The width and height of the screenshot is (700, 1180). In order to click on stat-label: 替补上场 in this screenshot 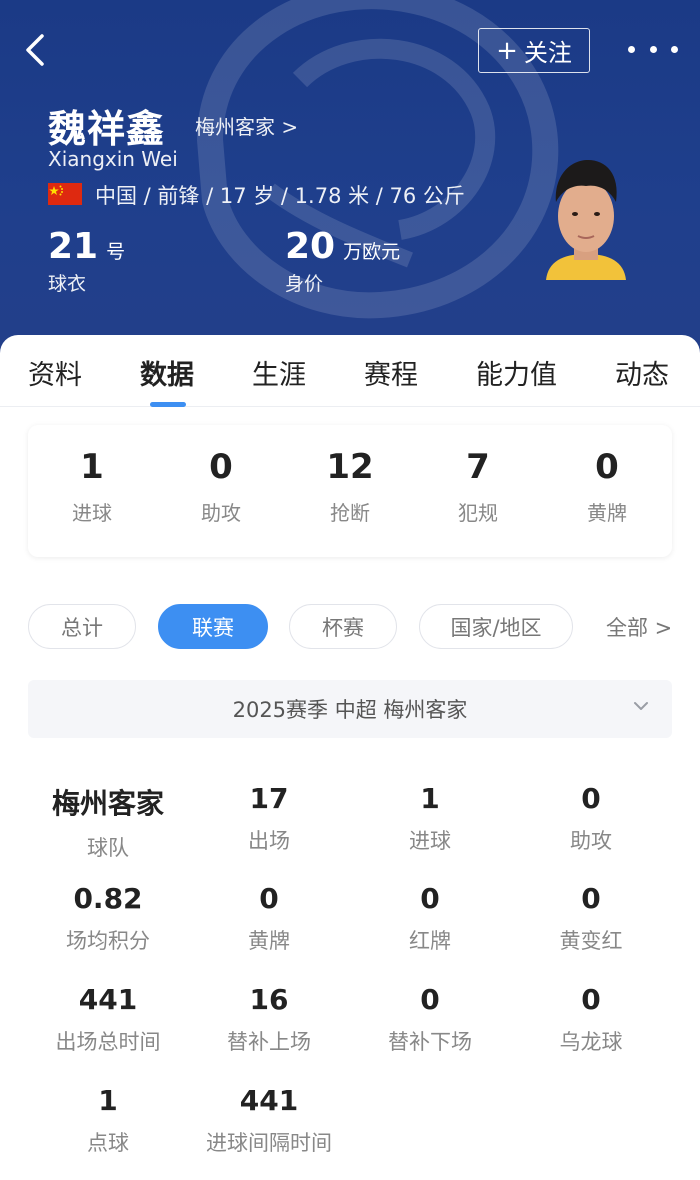, I will do `click(269, 1042)`.